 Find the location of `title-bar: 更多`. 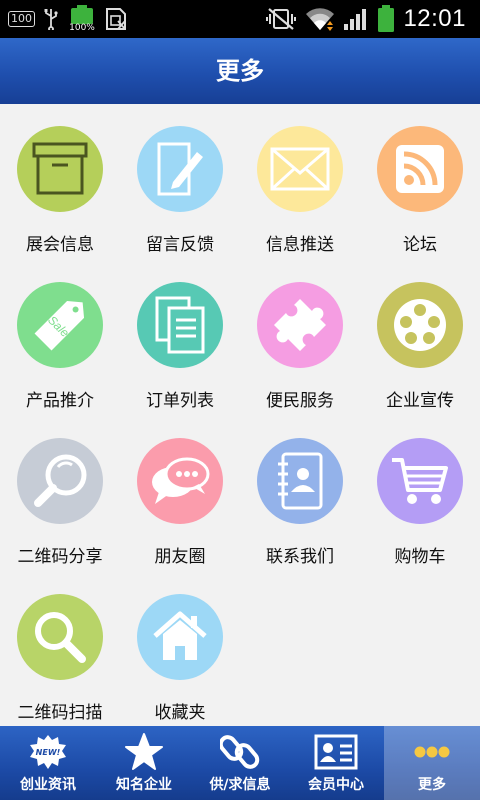

title-bar: 更多 is located at coordinates (240, 71).